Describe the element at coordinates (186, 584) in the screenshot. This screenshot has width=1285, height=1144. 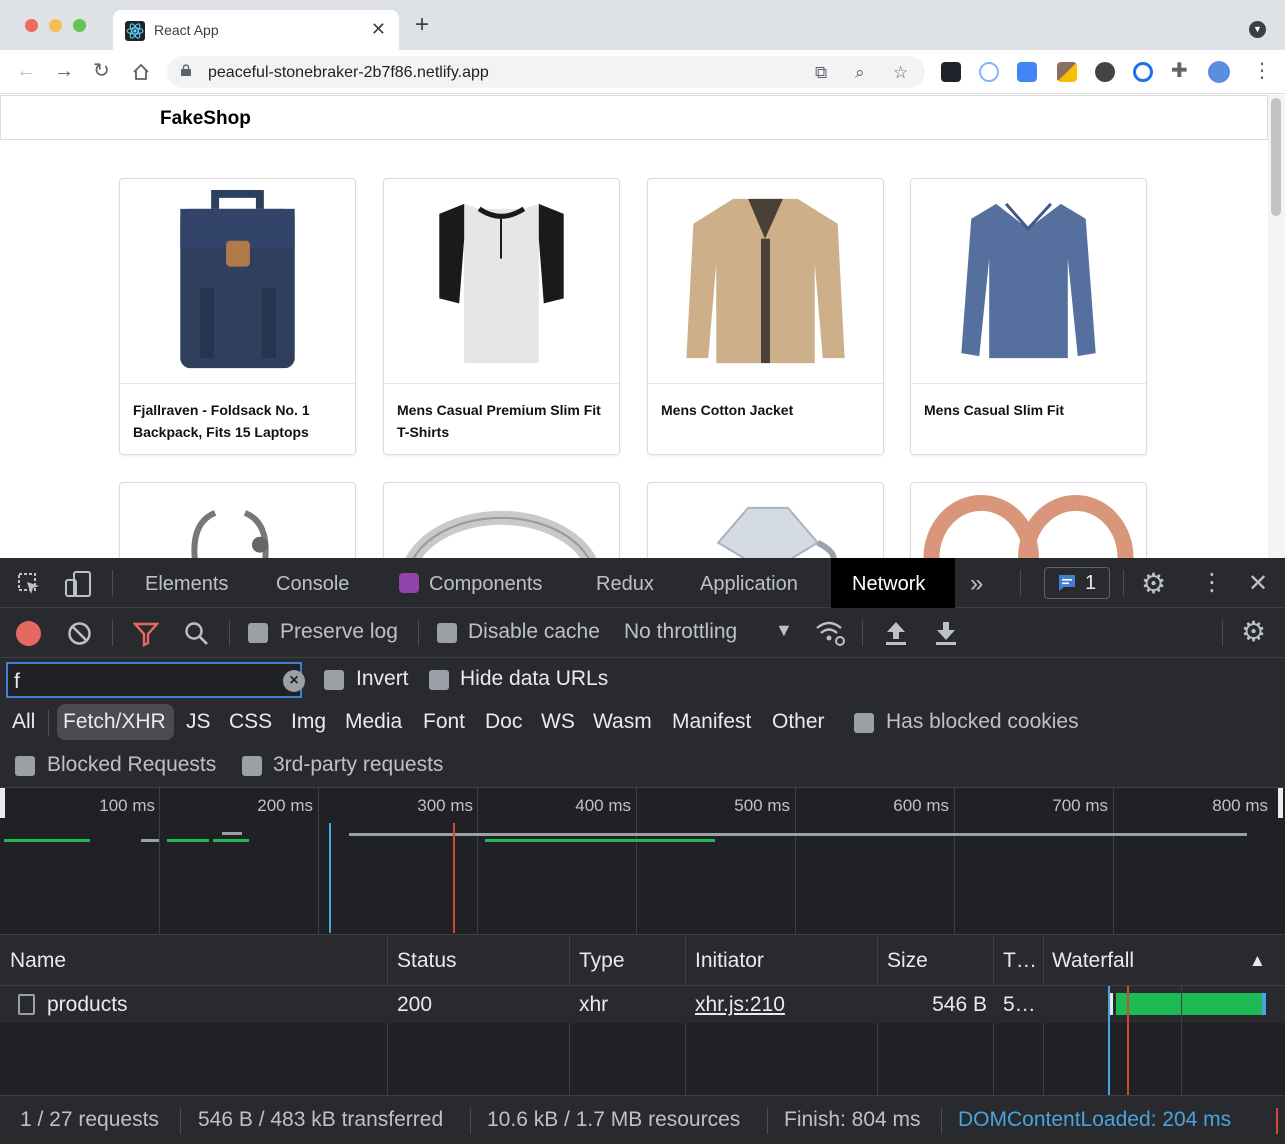
I see `tab-elements: Elements` at that location.